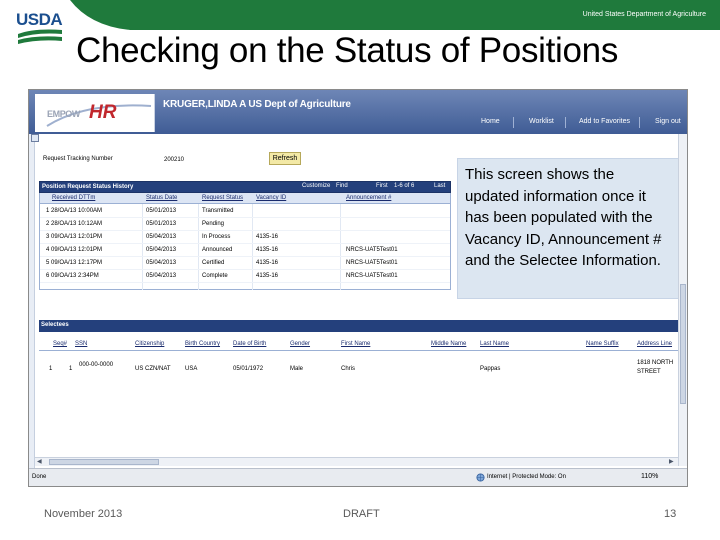 The width and height of the screenshot is (720, 540). What do you see at coordinates (421, 122) in the screenshot?
I see `top-nav: Home Worklist Add to Favorites Sign out` at bounding box center [421, 122].